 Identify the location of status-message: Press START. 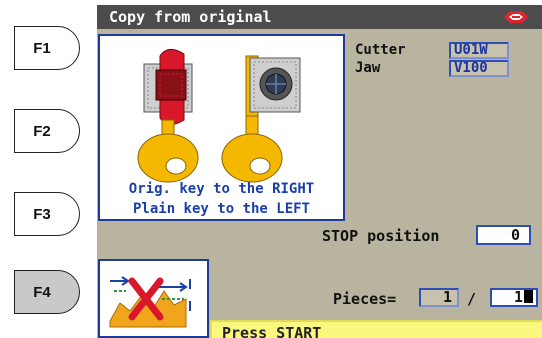
(376, 329).